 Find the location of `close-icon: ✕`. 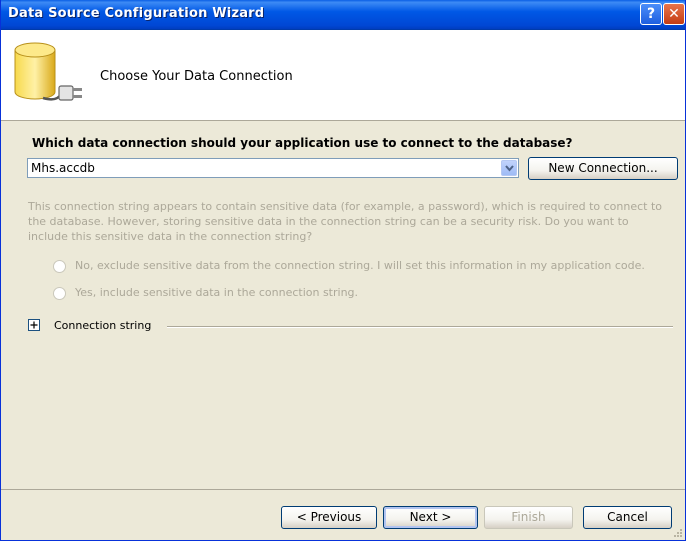

close-icon: ✕ is located at coordinates (674, 14).